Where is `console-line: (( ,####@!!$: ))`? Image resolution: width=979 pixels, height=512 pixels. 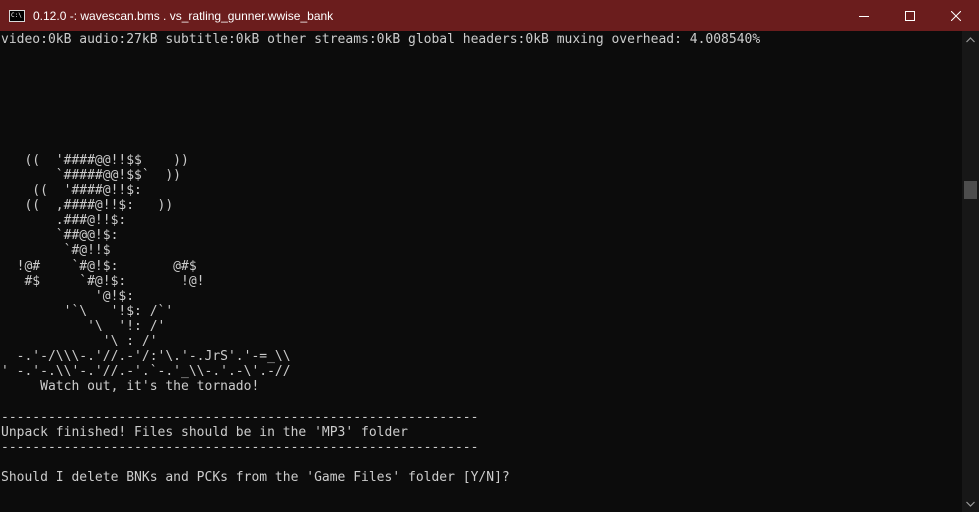 console-line: (( ,####@!!$: )) is located at coordinates (87, 206).